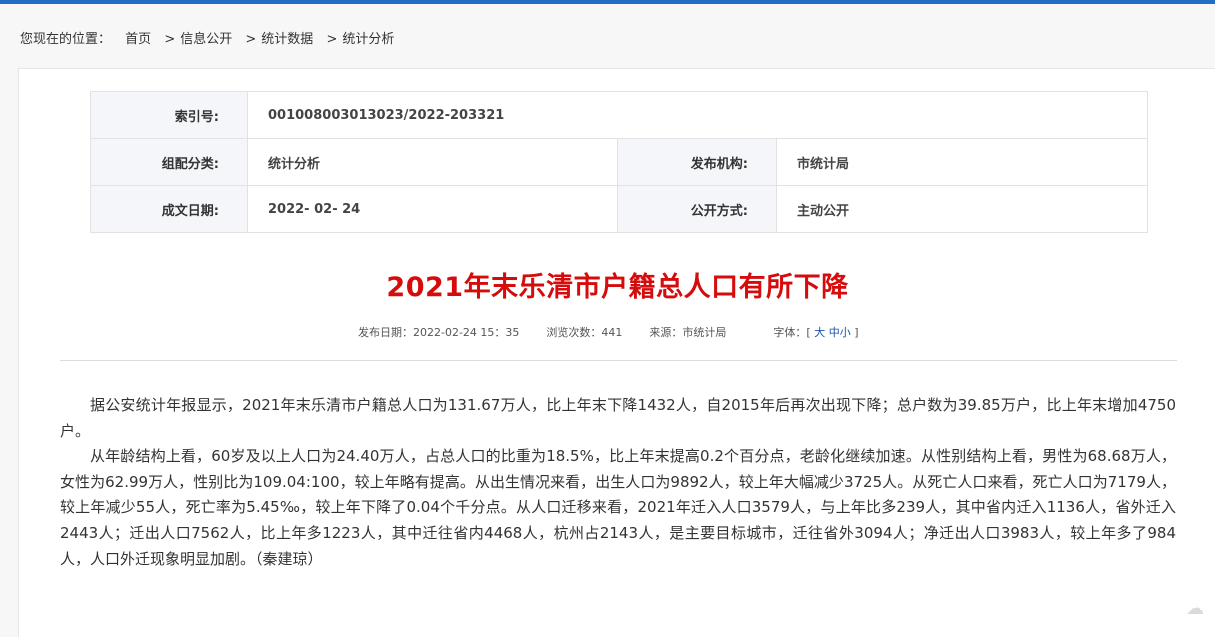 This screenshot has height=637, width=1215. What do you see at coordinates (808, 332) in the screenshot?
I see `font-size-bracket-open: [` at bounding box center [808, 332].